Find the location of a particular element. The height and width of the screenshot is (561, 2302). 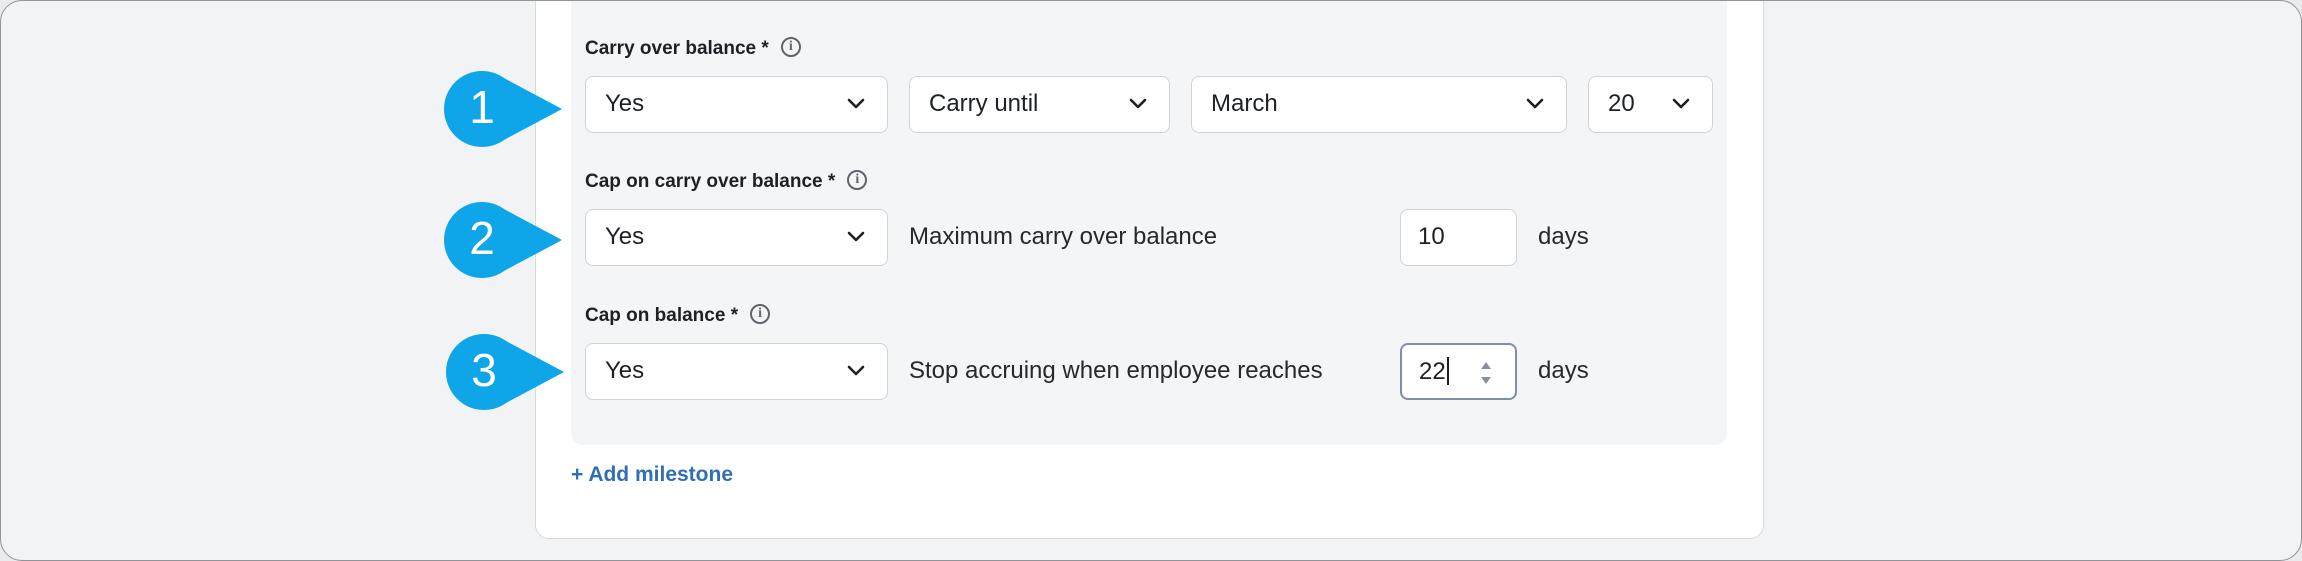

carry-month-select: March is located at coordinates (1379, 104).